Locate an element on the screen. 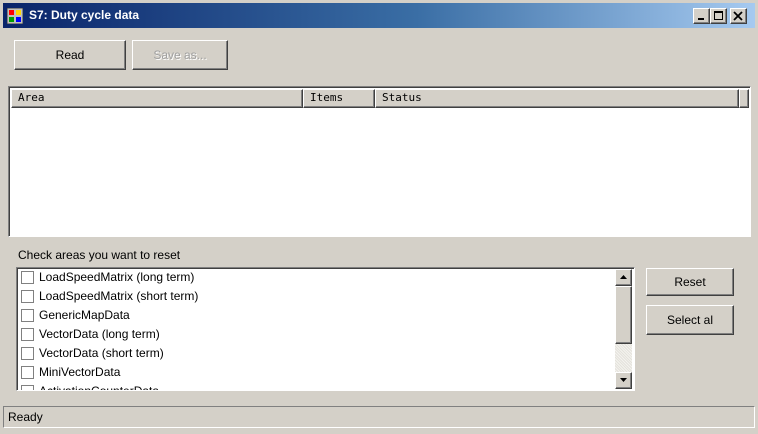  checklist-item-label: ActivationCounterData is located at coordinates (99, 387).